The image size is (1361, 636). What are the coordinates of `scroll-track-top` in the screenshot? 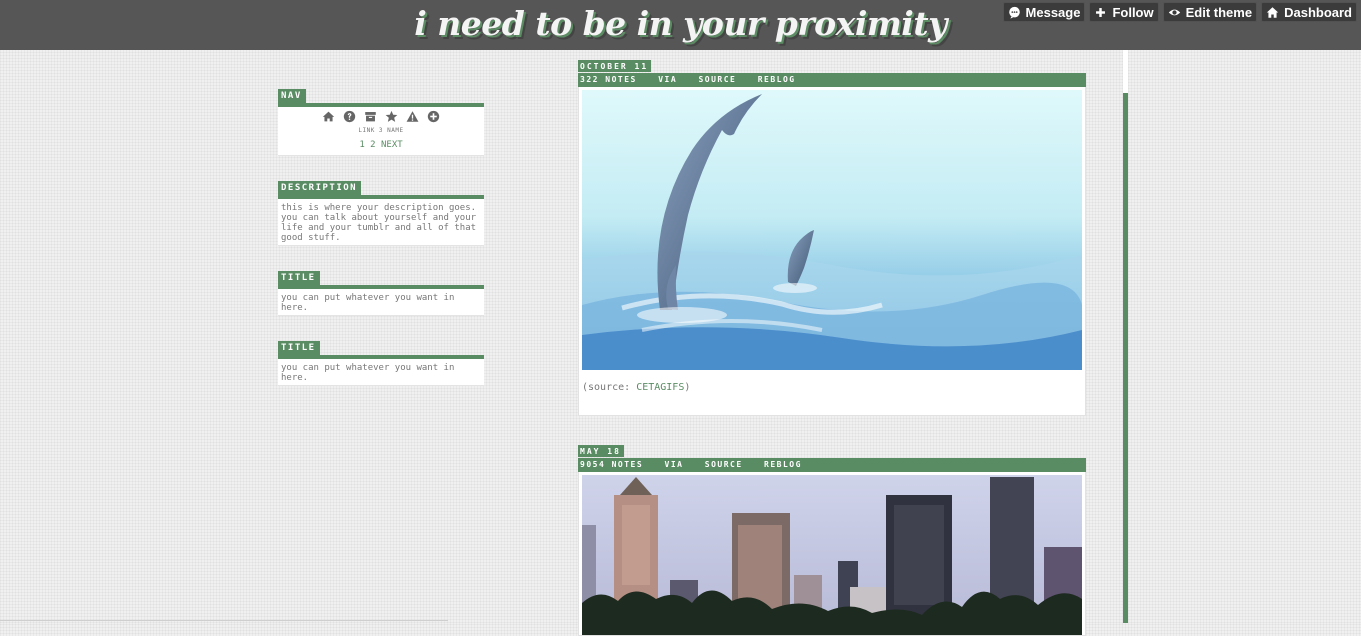 It's located at (1125, 71).